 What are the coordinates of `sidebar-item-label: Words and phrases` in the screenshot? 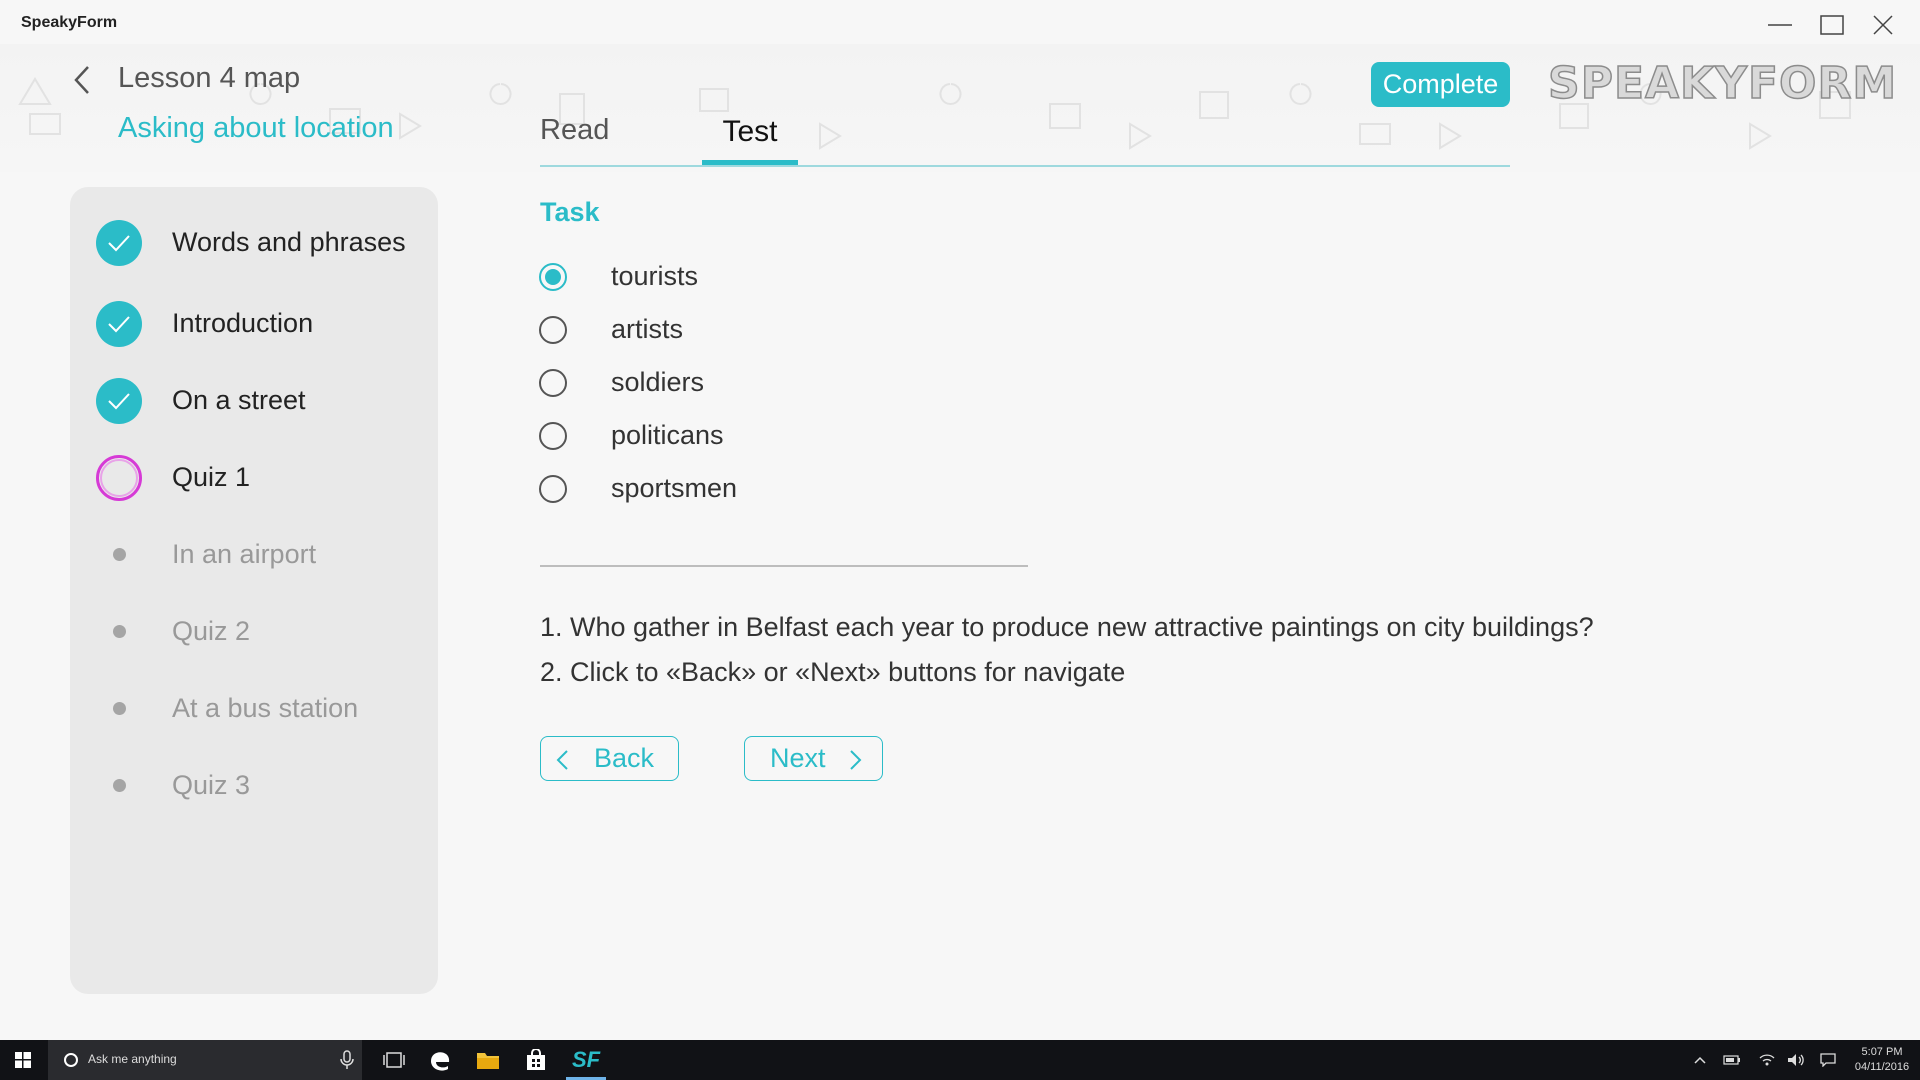 It's located at (289, 242).